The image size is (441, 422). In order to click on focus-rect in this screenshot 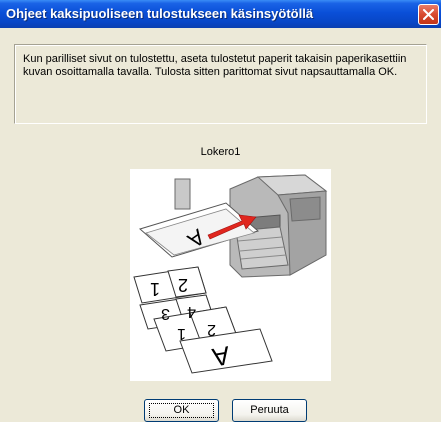, I will do `click(181, 410)`.